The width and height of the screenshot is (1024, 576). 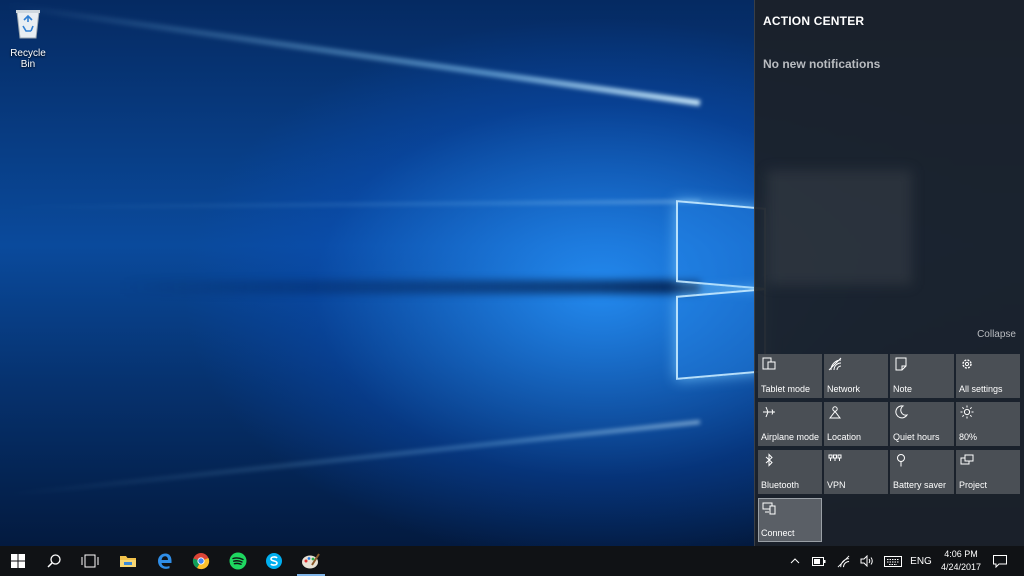 I want to click on taskbar-spotify, so click(x=238, y=561).